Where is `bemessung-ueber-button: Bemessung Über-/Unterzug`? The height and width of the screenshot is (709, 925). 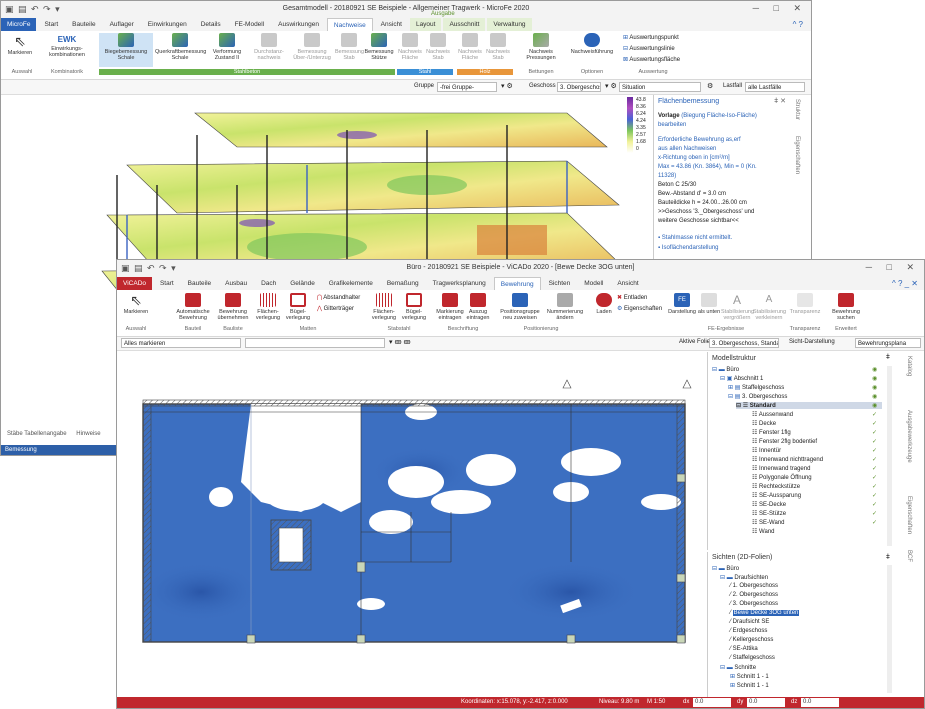 bemessung-ueber-button: Bemessung Über-/Unterzug is located at coordinates (312, 47).